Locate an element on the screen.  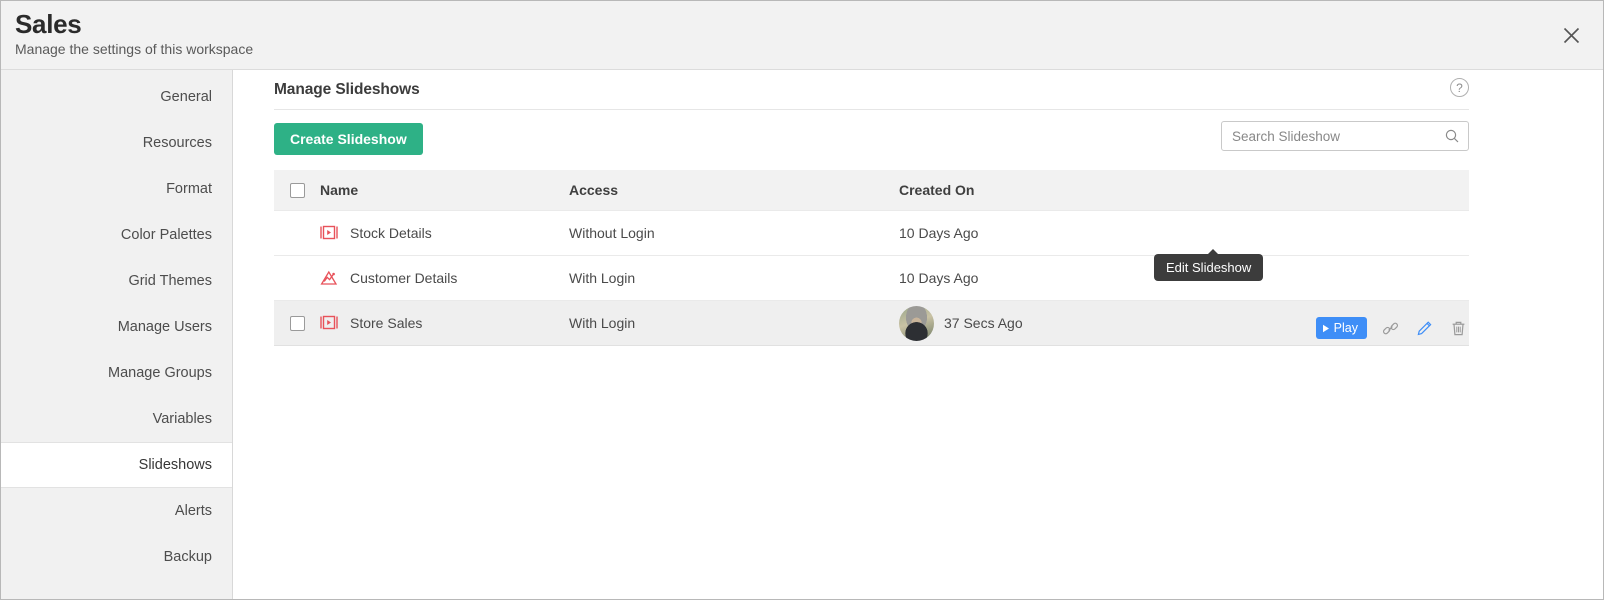
play-button: Play is located at coordinates (1341, 328).